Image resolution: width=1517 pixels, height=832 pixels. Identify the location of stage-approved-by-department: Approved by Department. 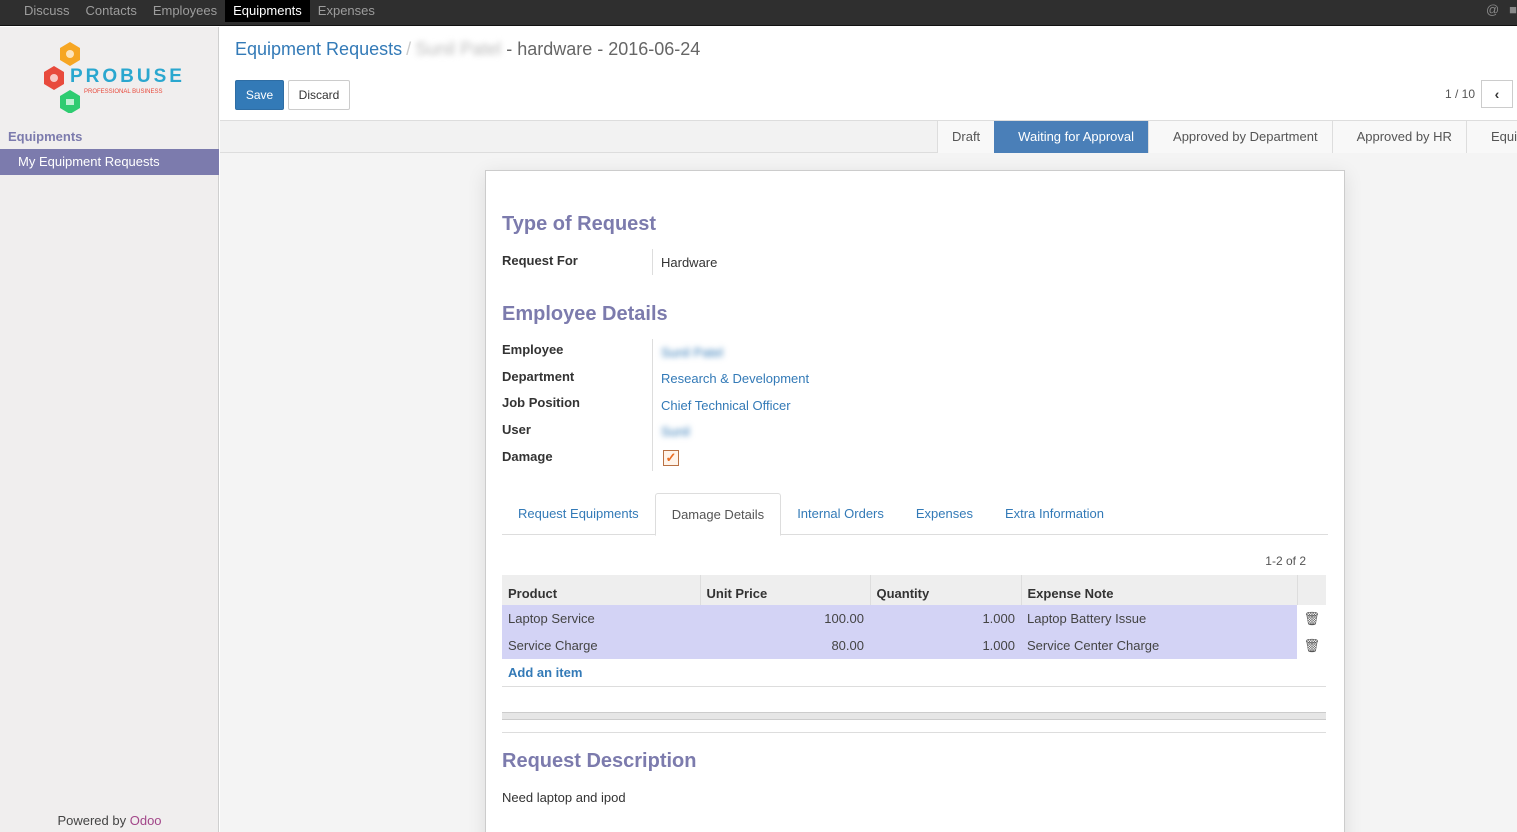
(1240, 137).